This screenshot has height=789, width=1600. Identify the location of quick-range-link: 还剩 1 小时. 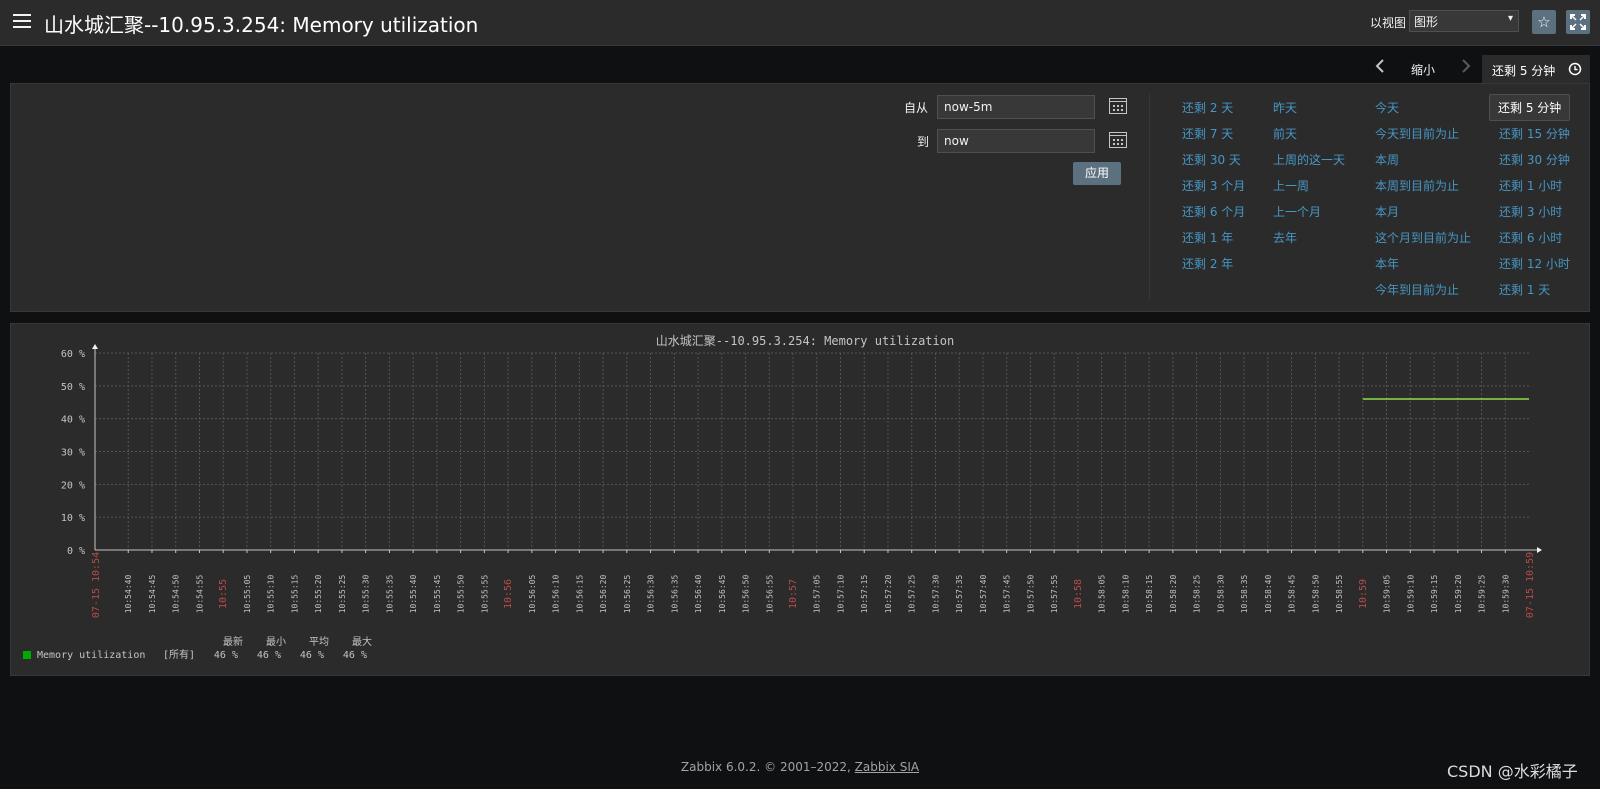
(1530, 185).